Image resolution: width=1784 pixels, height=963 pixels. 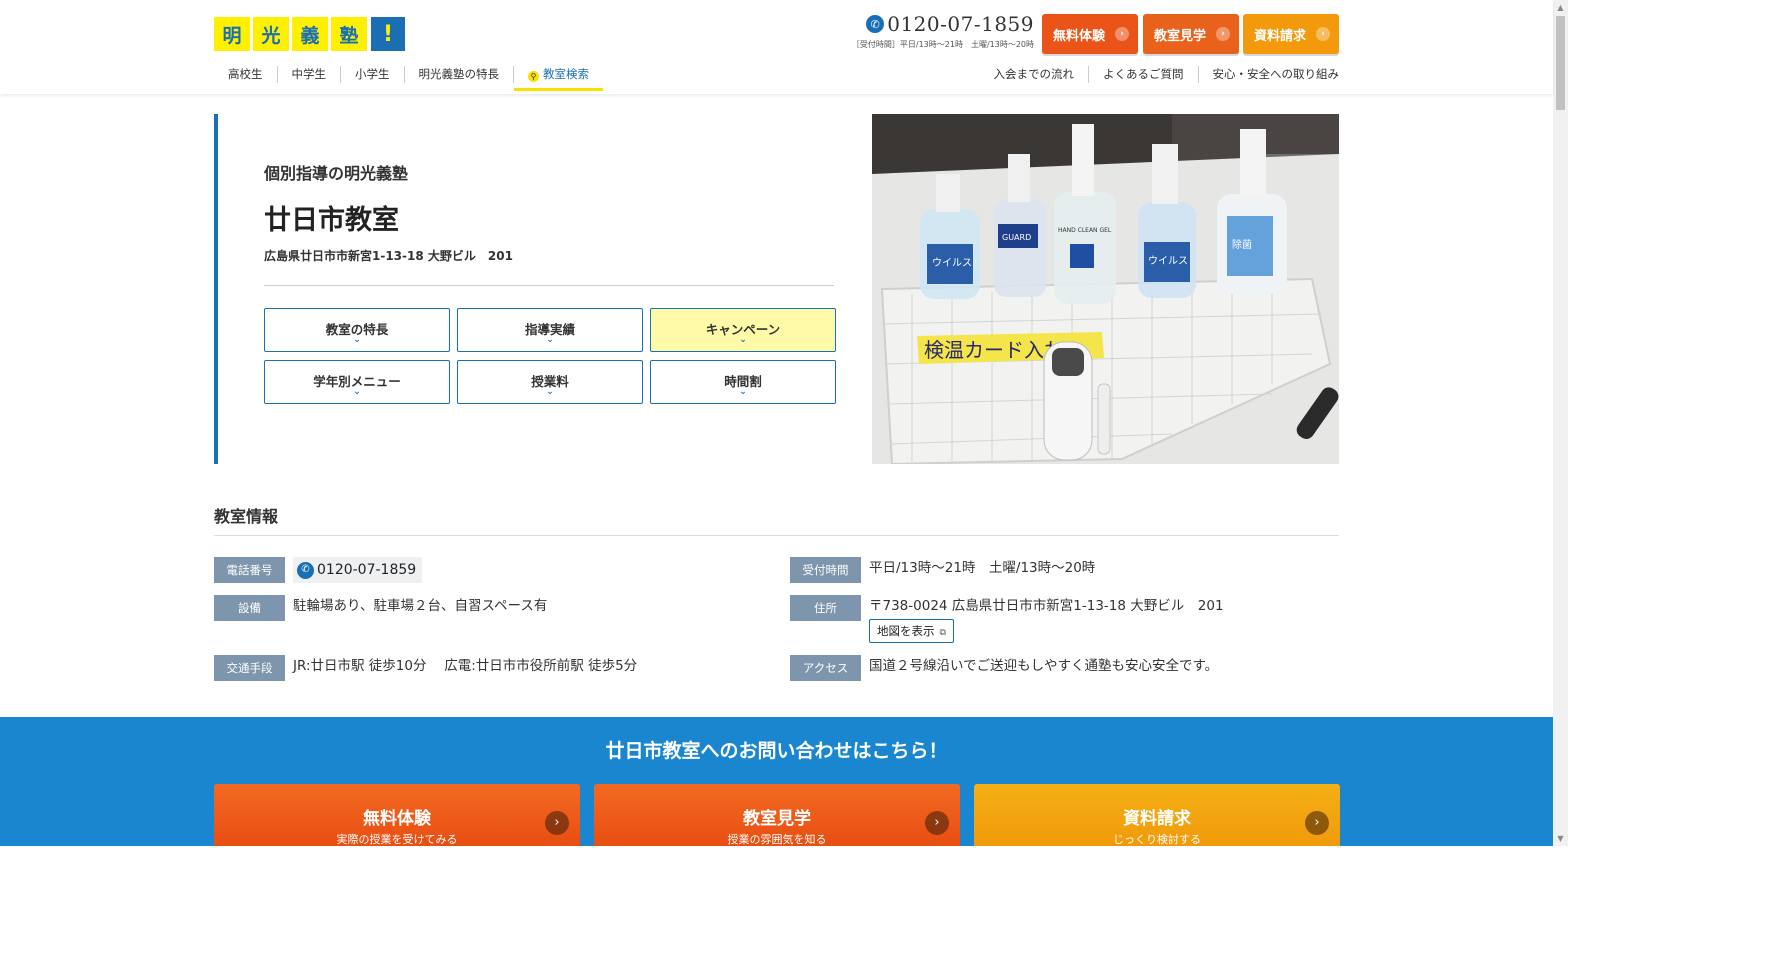 I want to click on request-materials-button: 資料請求 ›, so click(x=1291, y=34).